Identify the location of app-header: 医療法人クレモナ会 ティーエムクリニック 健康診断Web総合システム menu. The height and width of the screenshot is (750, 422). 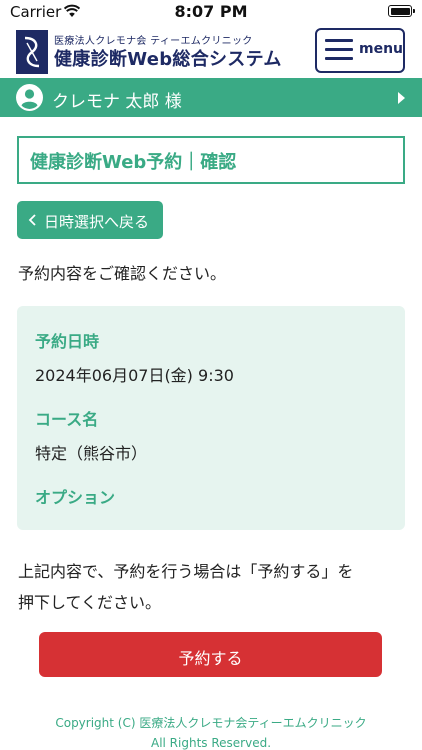
(211, 51).